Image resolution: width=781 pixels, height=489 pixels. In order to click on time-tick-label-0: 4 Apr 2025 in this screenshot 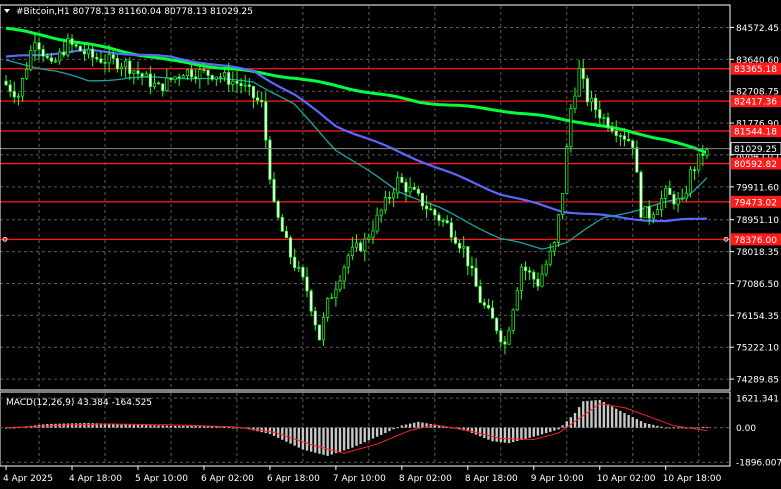, I will do `click(28, 479)`.